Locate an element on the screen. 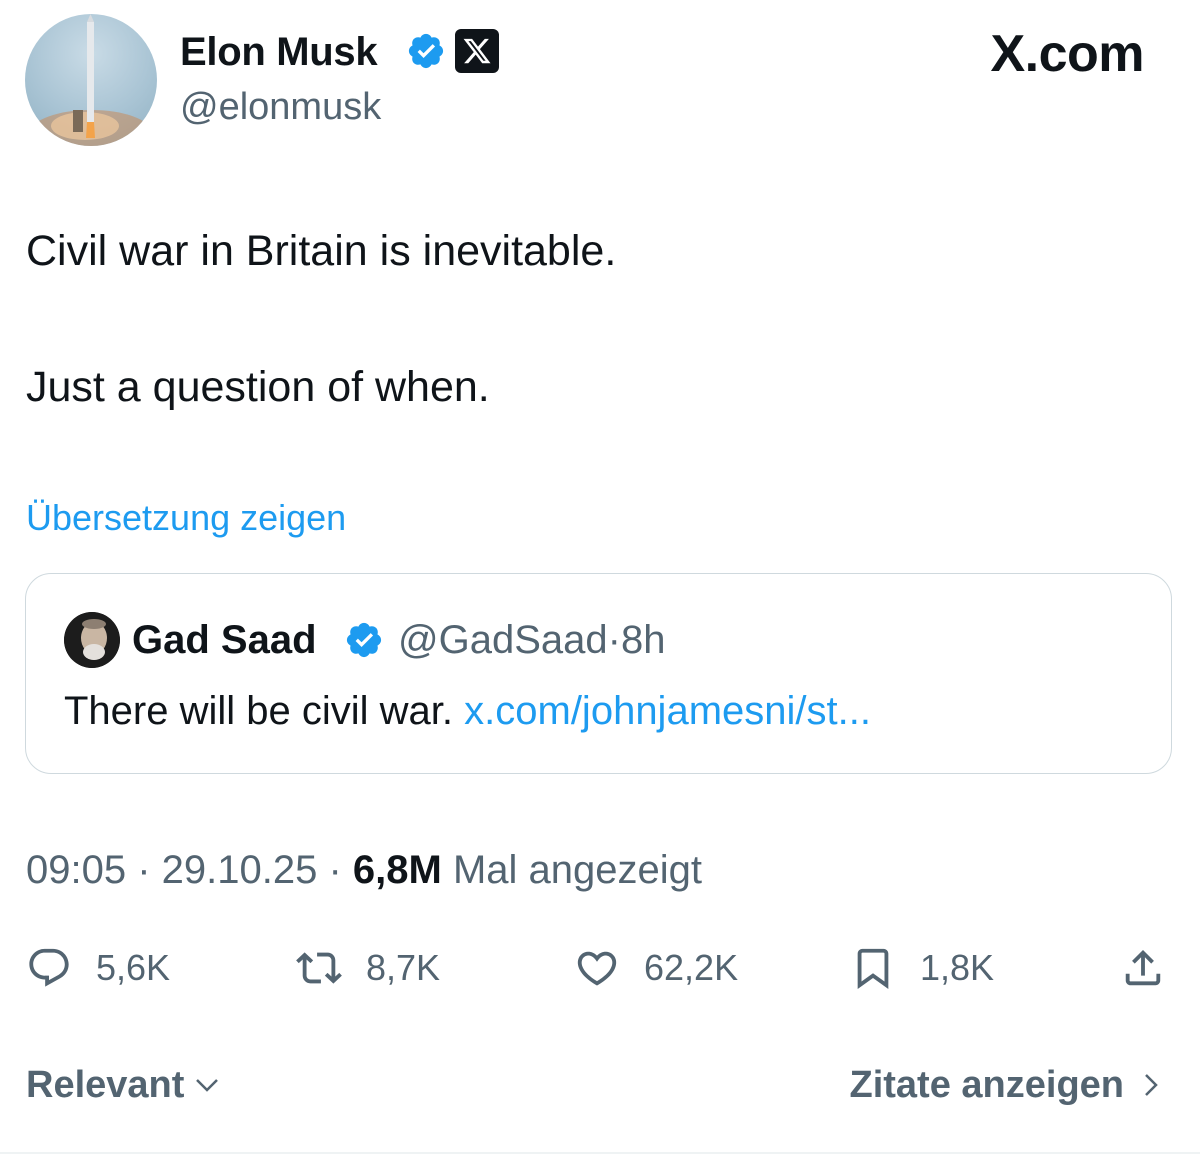 The image size is (1200, 1161). quoted-author-name: Gad Saad is located at coordinates (224, 640).